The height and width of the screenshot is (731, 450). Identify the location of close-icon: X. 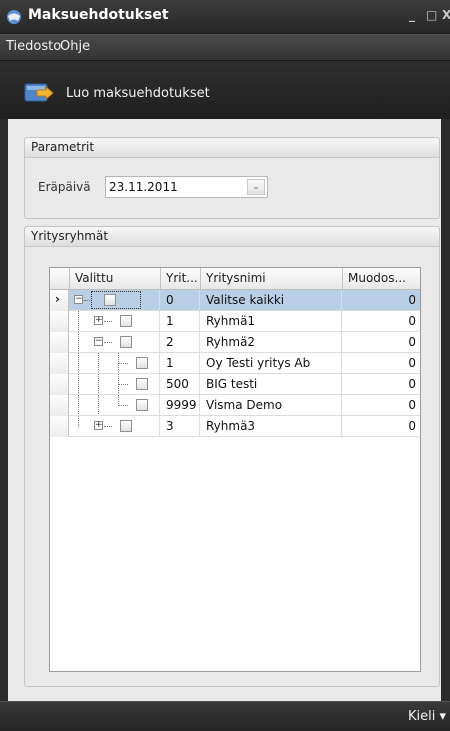
(446, 15).